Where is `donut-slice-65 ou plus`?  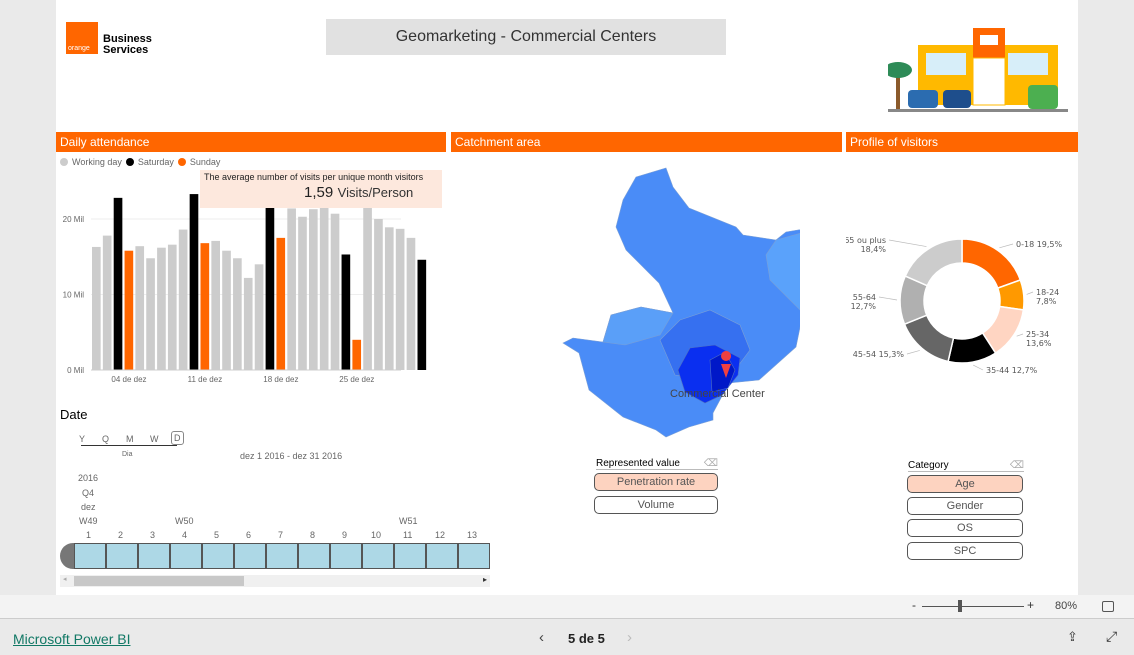
donut-slice-65 ou plus is located at coordinates (933, 262).